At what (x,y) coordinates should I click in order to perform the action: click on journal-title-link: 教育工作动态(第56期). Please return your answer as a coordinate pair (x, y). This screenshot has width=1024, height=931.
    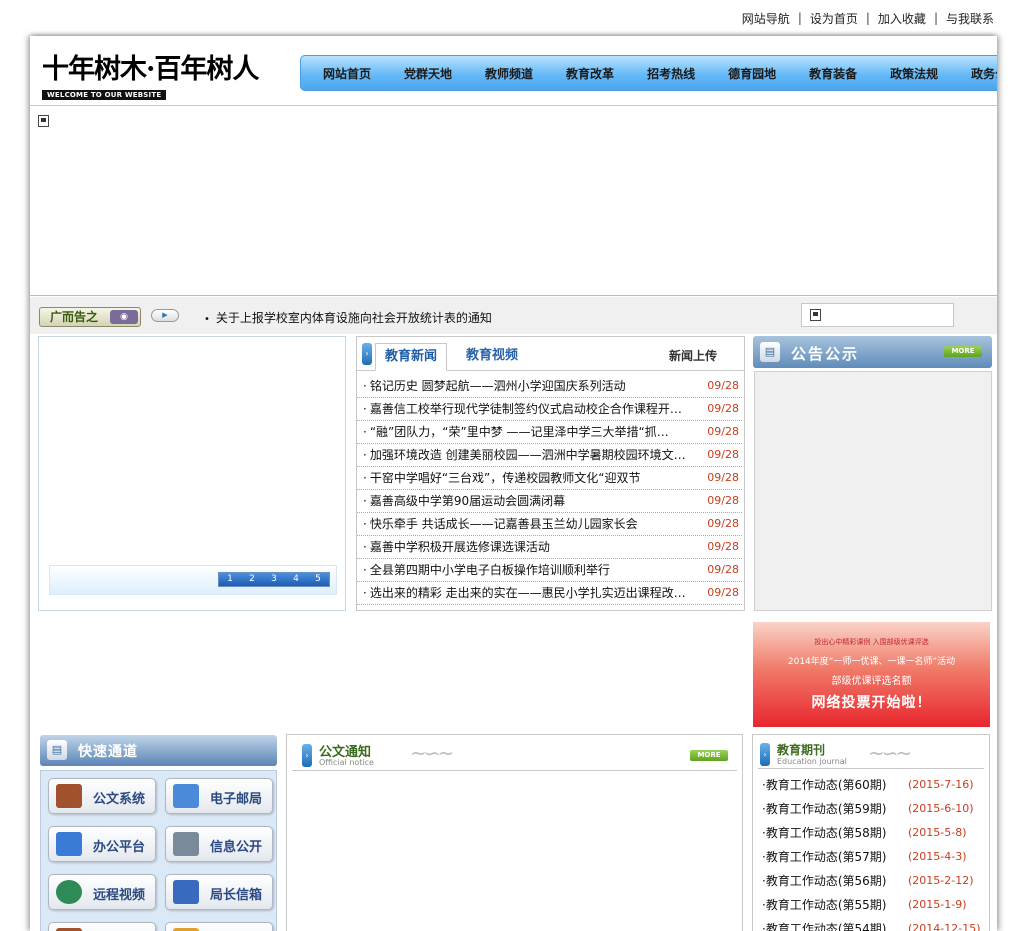
    Looking at the image, I should click on (824, 881).